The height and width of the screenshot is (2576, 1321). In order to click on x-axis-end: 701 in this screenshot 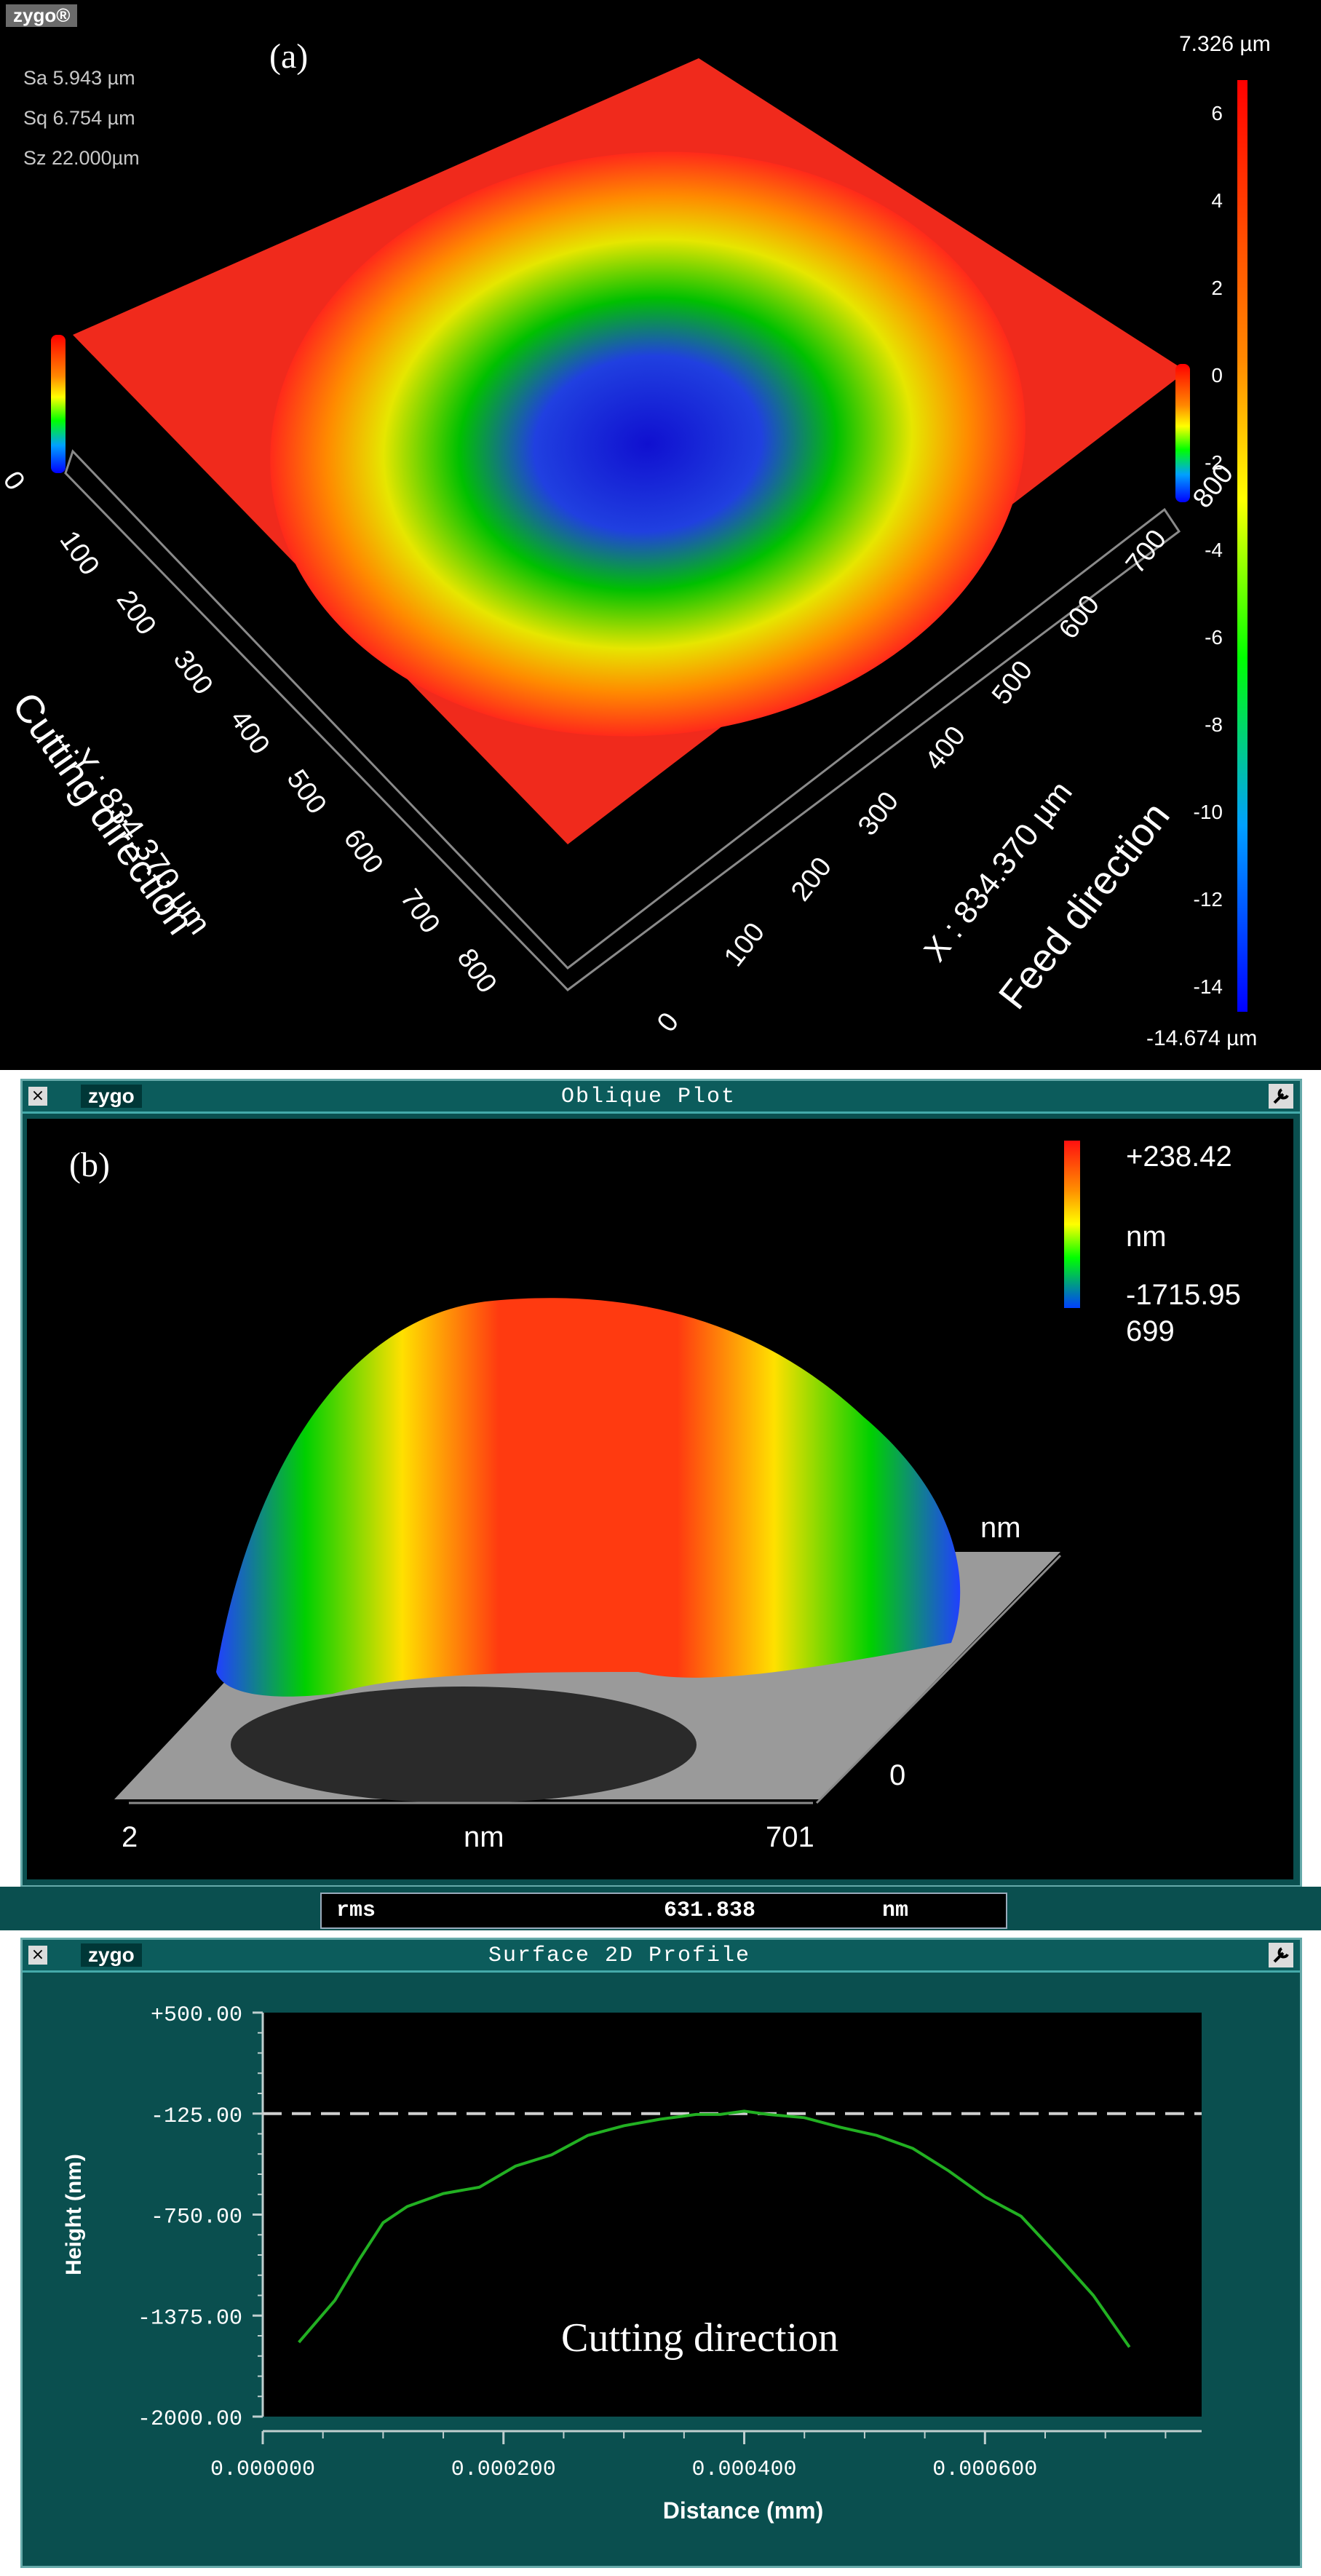, I will do `click(790, 1837)`.